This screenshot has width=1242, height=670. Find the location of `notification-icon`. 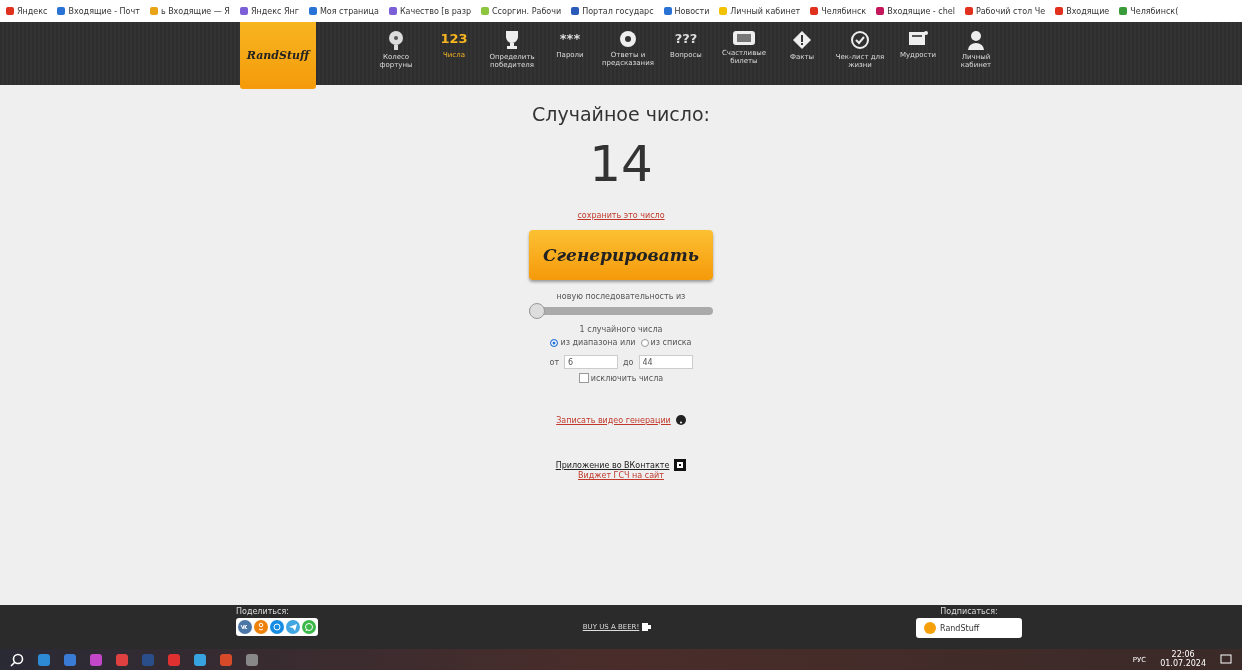

notification-icon is located at coordinates (1226, 659).